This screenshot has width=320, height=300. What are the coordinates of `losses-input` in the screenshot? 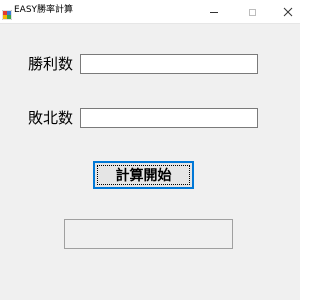 It's located at (169, 118).